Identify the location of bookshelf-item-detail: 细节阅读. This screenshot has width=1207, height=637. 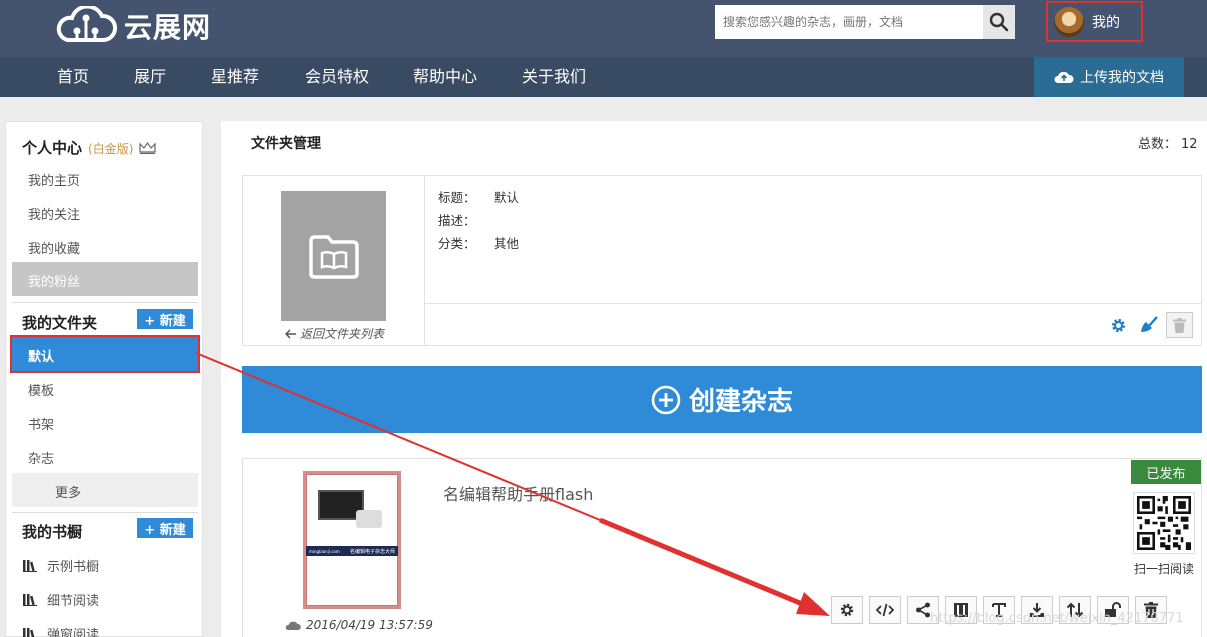
(61, 599).